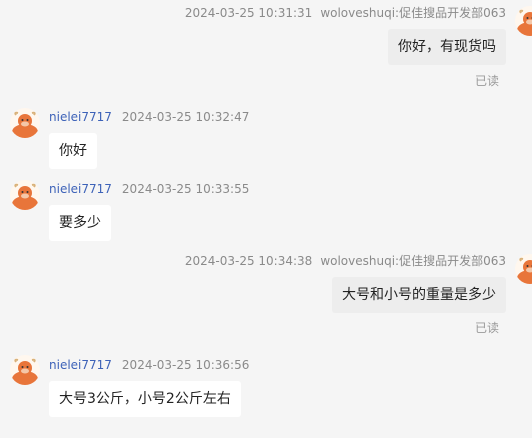 The width and height of the screenshot is (532, 438). I want to click on message-timestamp: 2024-03-25 10:36:56, so click(185, 365).